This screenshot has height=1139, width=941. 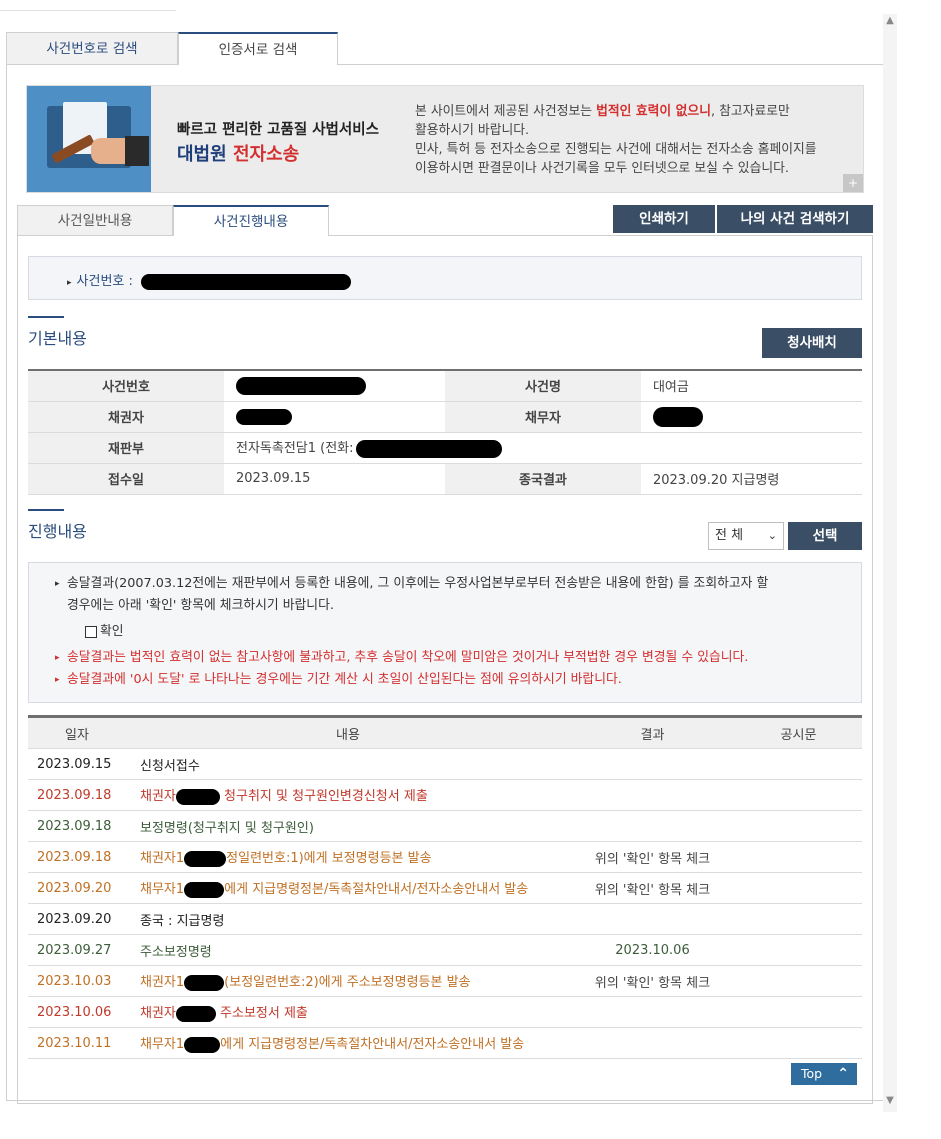 What do you see at coordinates (77, 950) in the screenshot?
I see `row-date: 2023.09.27` at bounding box center [77, 950].